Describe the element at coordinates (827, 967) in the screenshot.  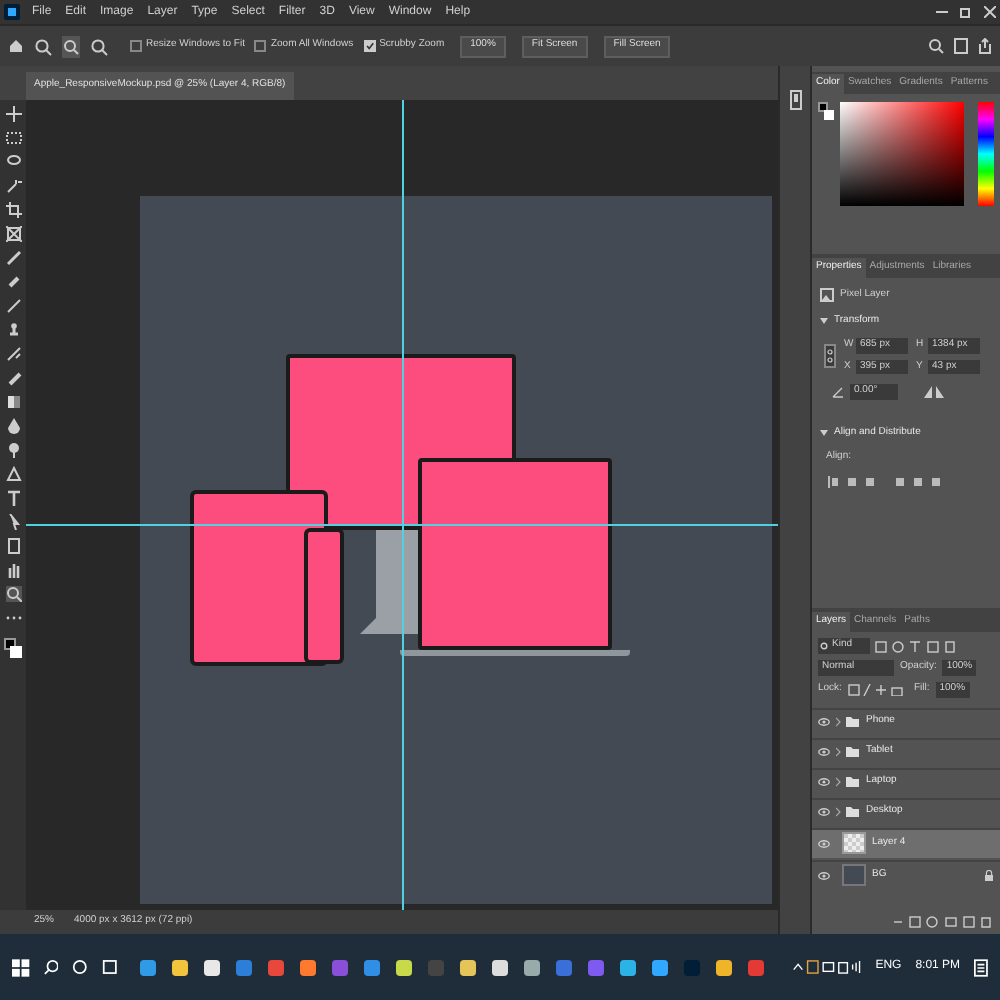
I see `tray-icons` at that location.